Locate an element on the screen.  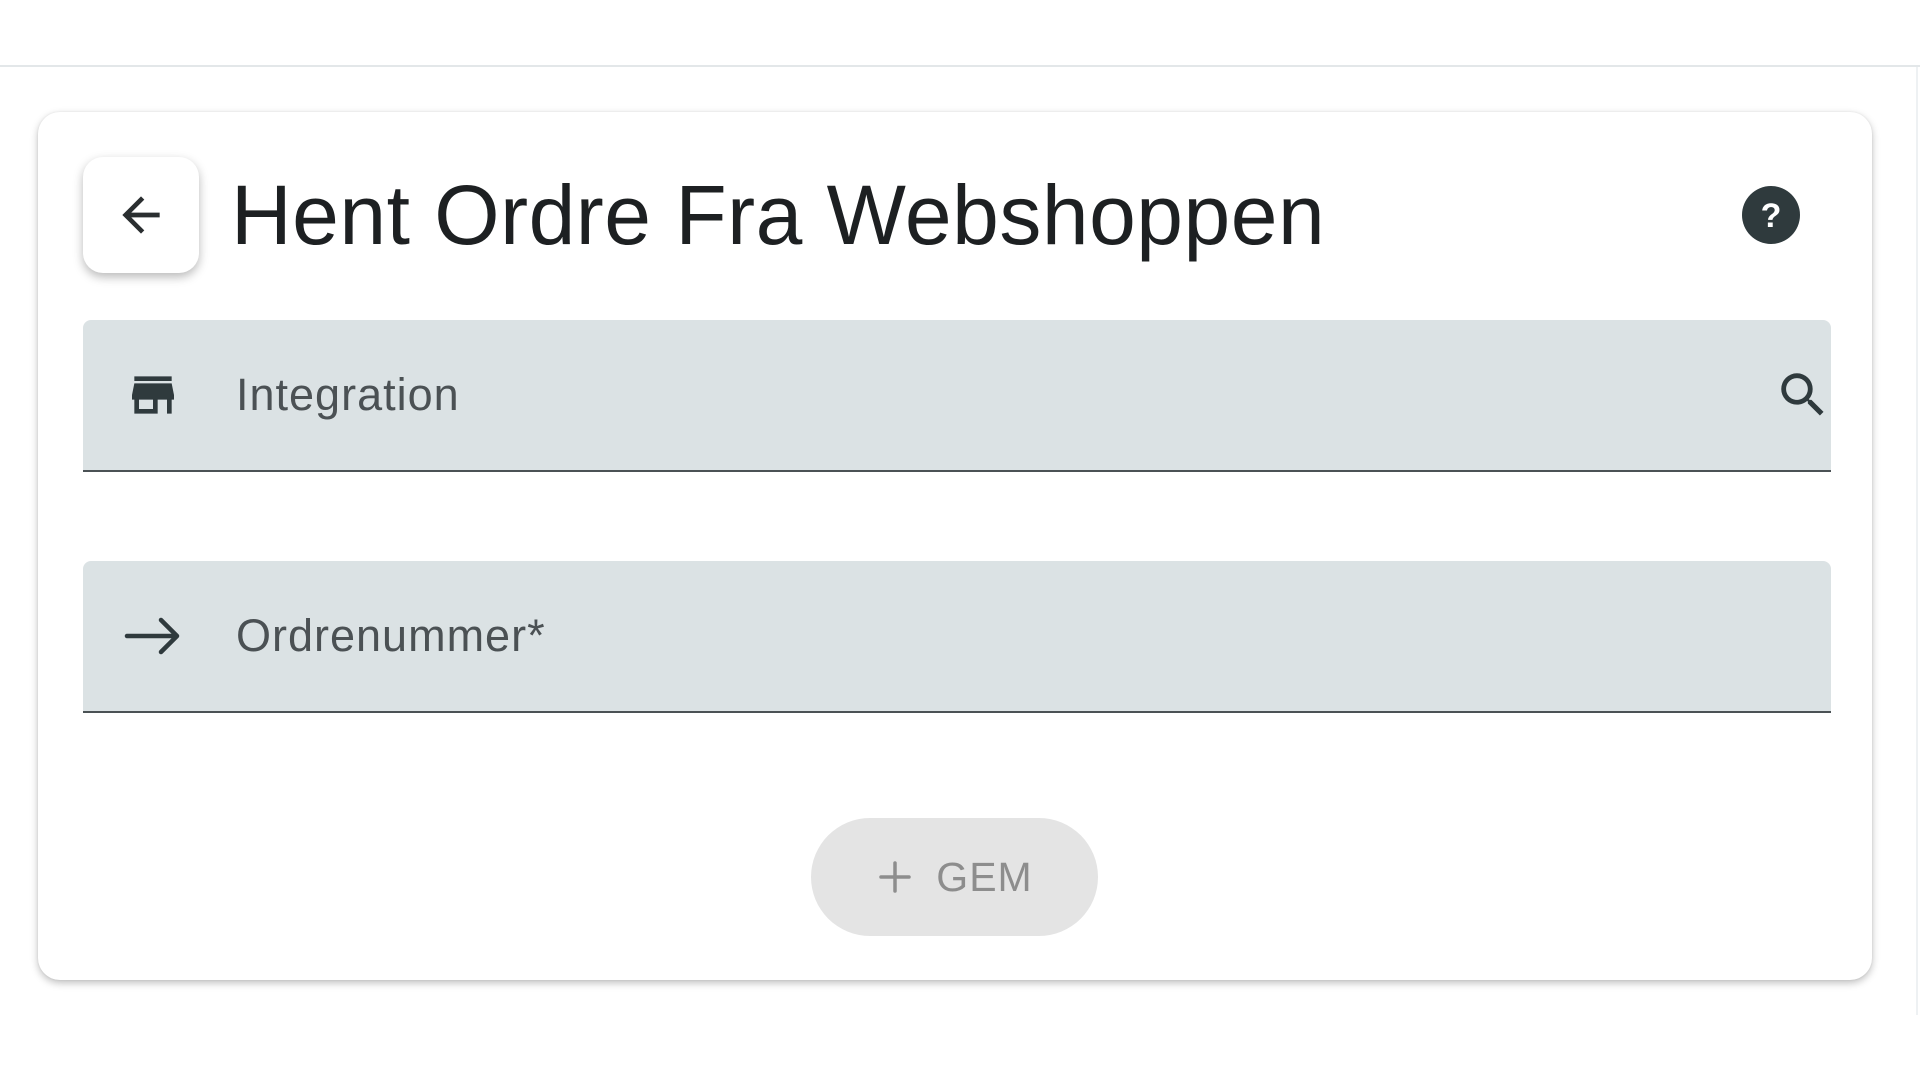
top-app-bar is located at coordinates (960, 33).